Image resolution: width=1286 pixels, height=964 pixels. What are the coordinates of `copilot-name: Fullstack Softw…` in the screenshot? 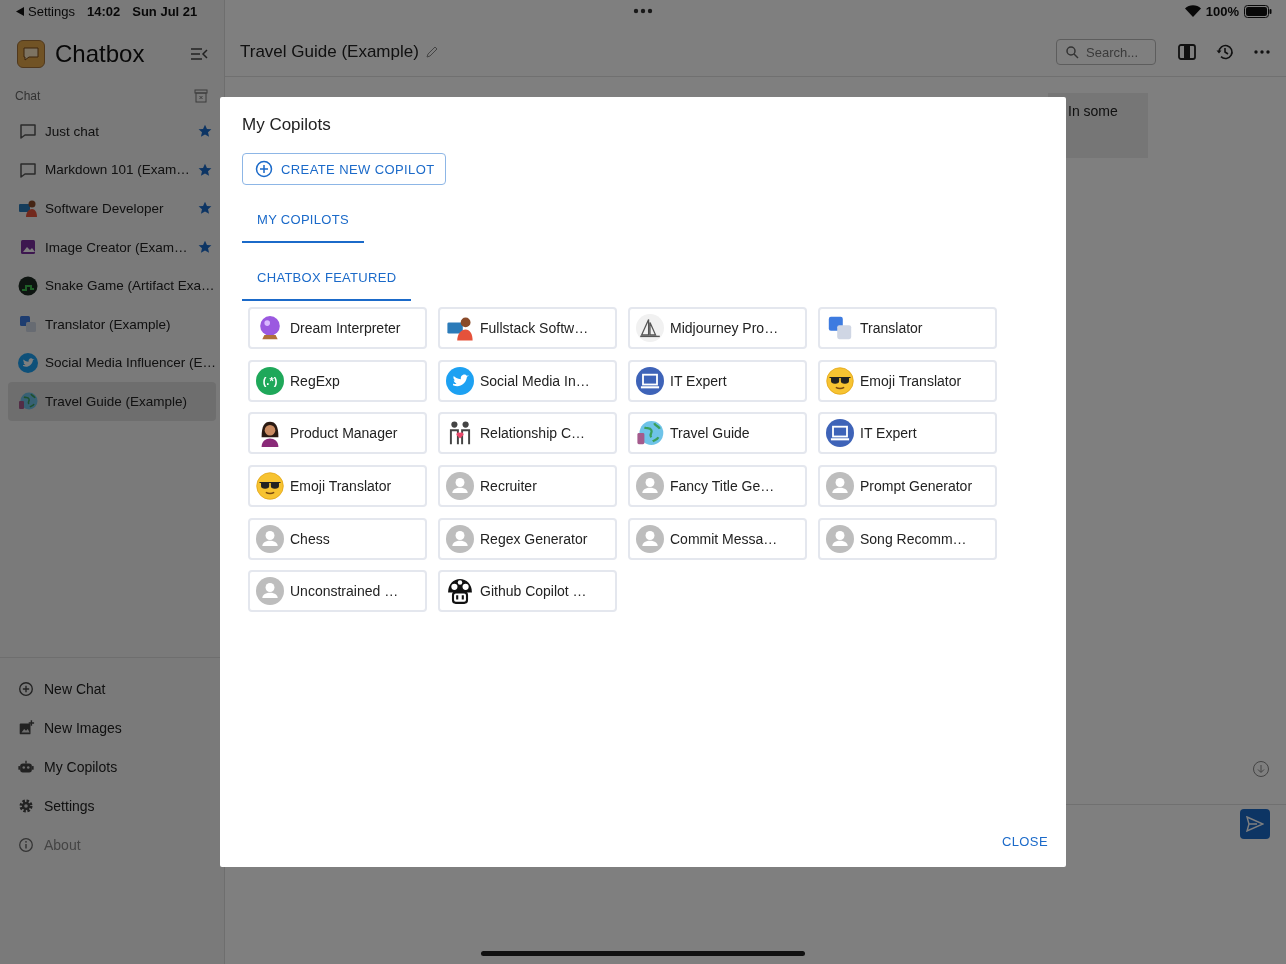 It's located at (534, 328).